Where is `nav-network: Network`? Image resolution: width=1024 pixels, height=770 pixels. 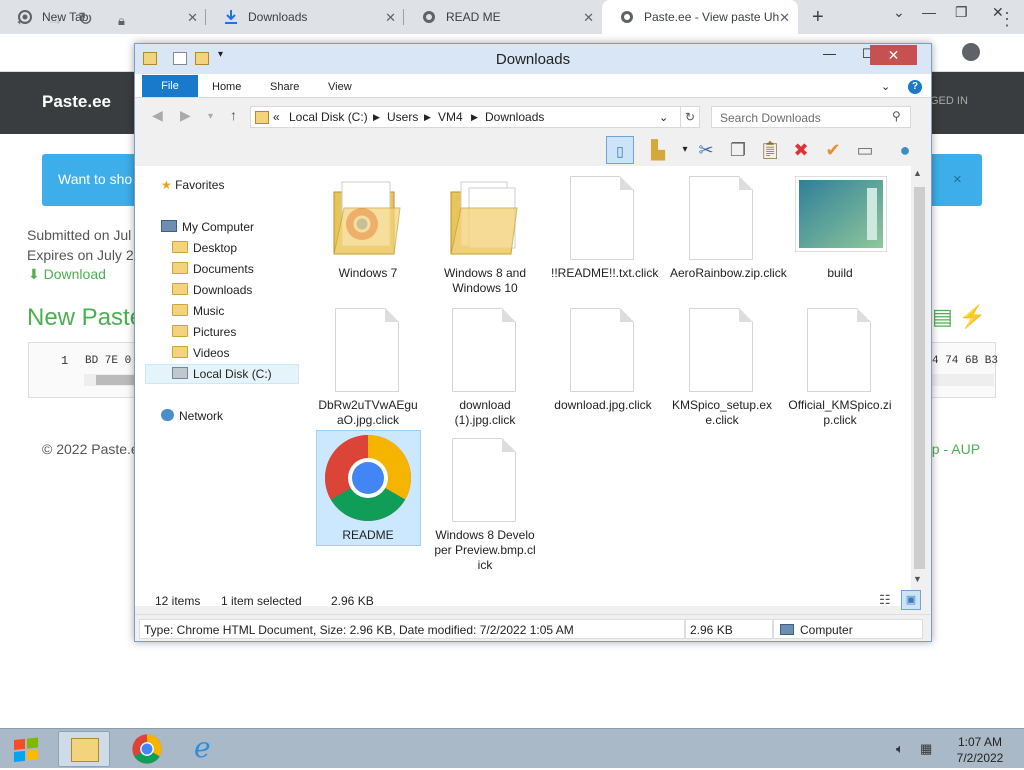
nav-network: Network is located at coordinates (192, 416).